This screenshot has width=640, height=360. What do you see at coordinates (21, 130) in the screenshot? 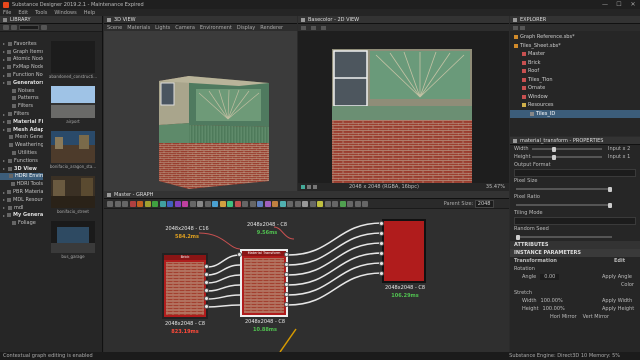
I see `library-tree-item: ▸ Mesh Adaptive` at bounding box center [21, 130].